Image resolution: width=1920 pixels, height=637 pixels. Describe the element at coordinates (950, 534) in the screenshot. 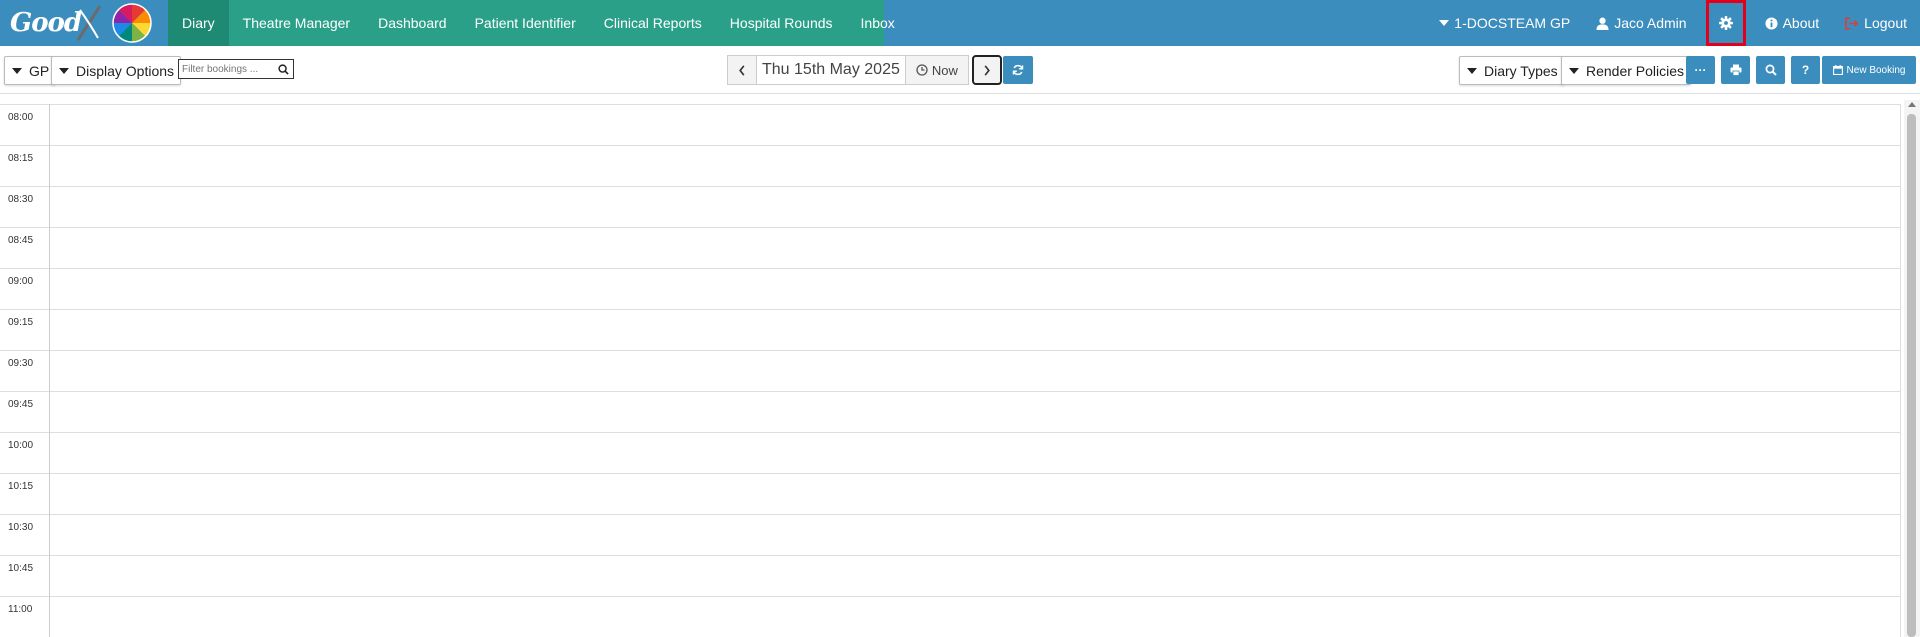

I see `time-slot: 10:30` at that location.